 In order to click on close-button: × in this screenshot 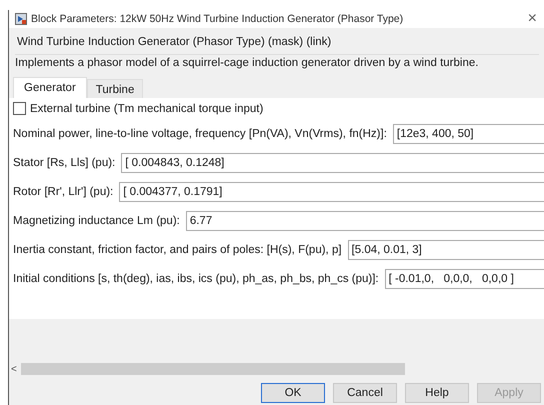, I will do `click(532, 19)`.